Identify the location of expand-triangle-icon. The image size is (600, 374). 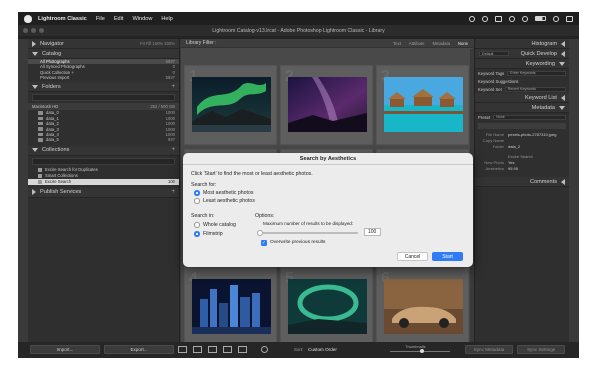
(35, 53).